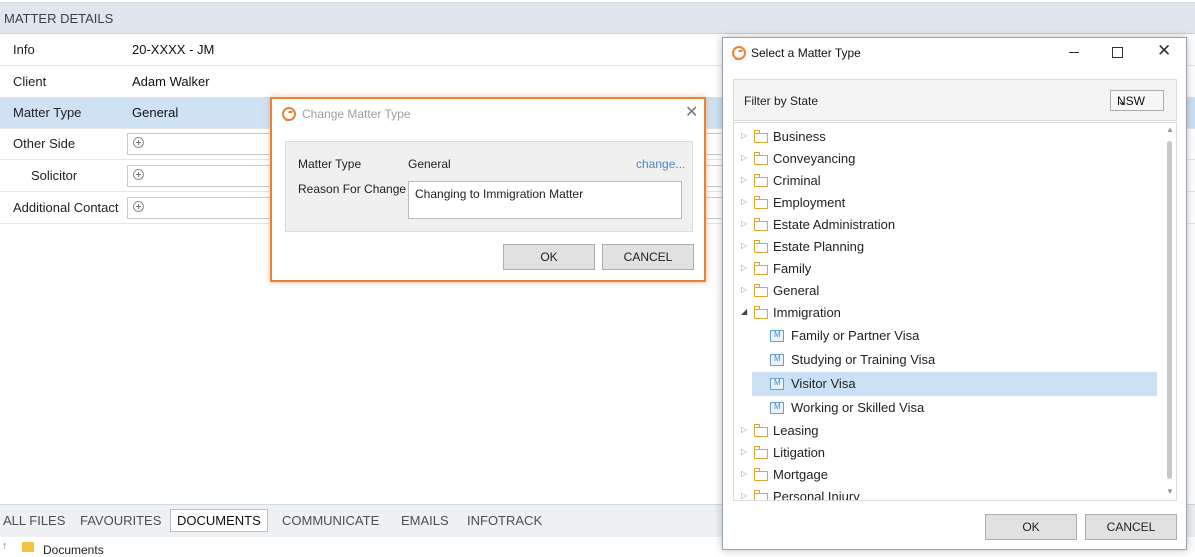 The width and height of the screenshot is (1195, 557). I want to click on tree-node-label: Conveyancing, so click(814, 158).